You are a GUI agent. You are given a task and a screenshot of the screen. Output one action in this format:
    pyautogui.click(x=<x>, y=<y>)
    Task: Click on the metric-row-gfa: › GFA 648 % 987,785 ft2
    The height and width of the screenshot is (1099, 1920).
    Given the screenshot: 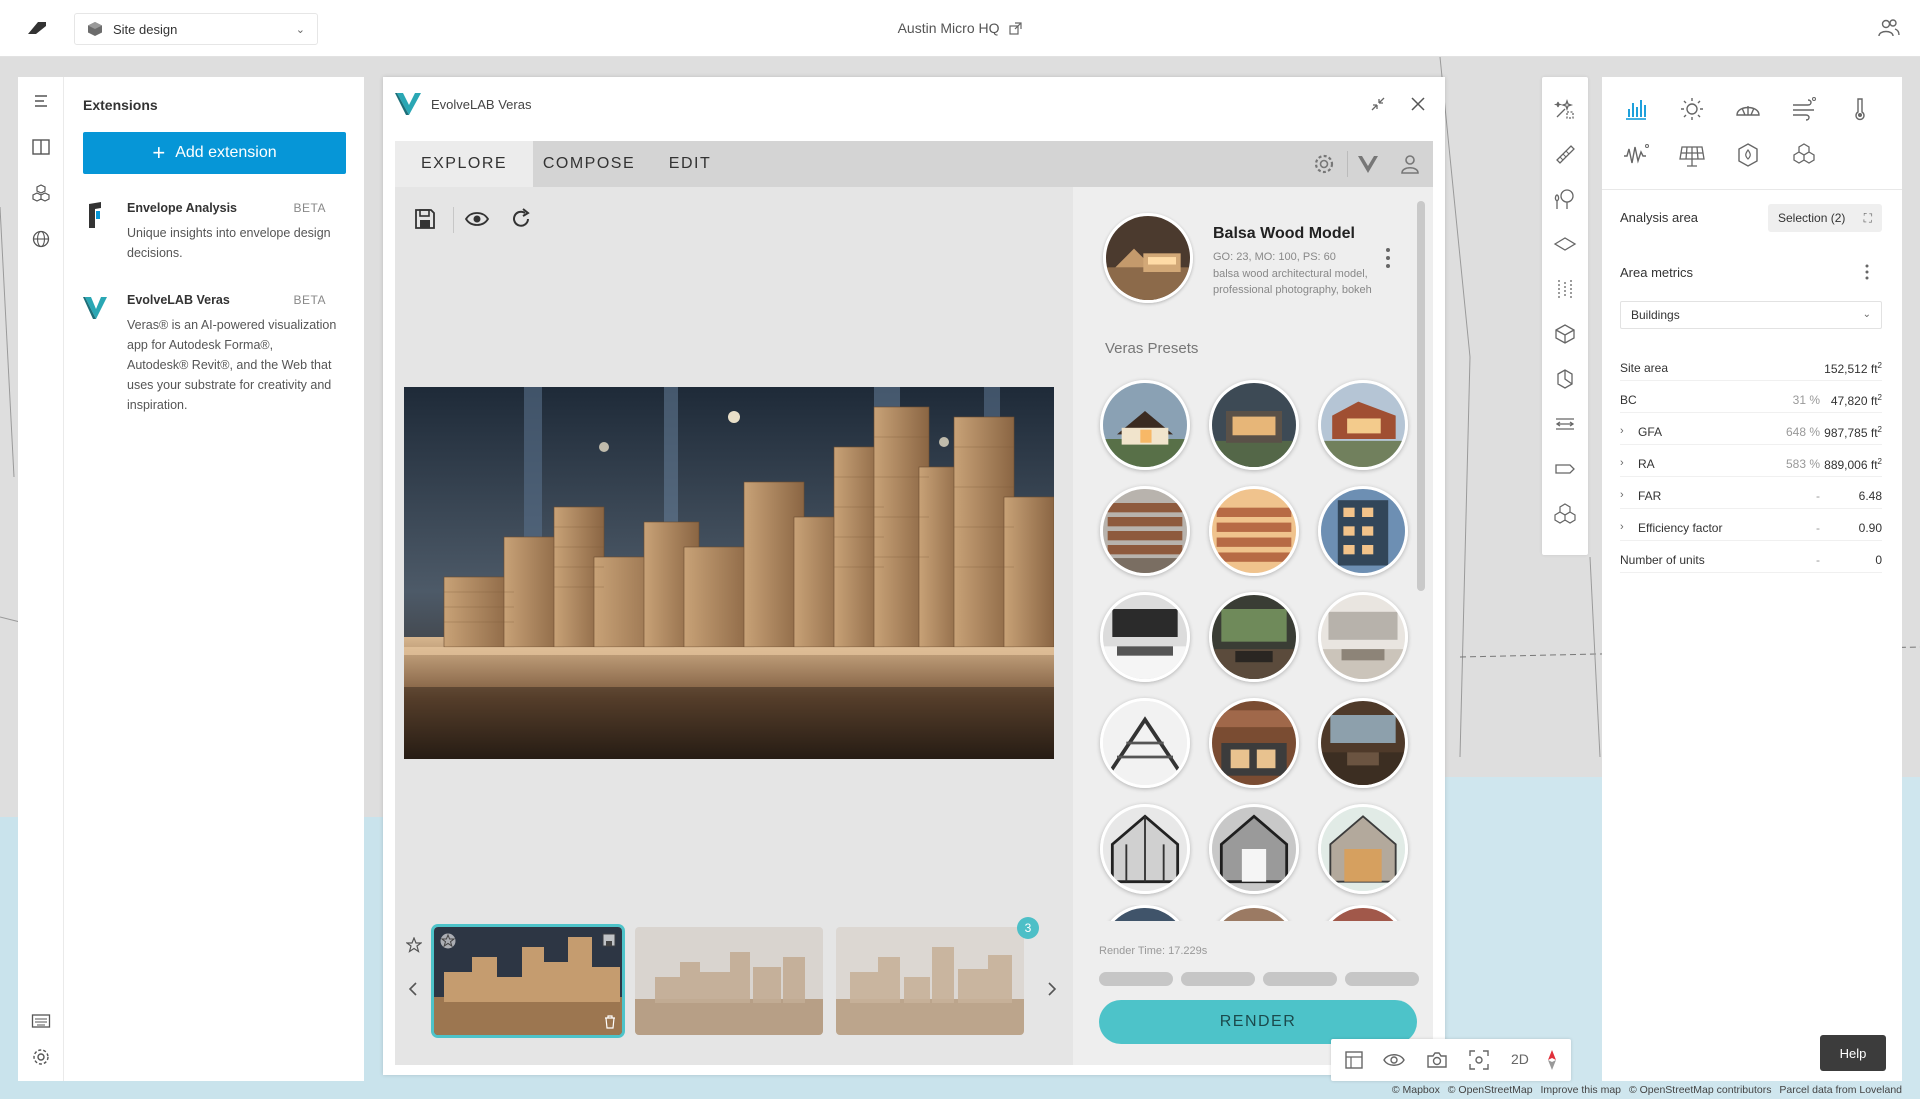 What is the action you would take?
    pyautogui.click(x=1751, y=433)
    